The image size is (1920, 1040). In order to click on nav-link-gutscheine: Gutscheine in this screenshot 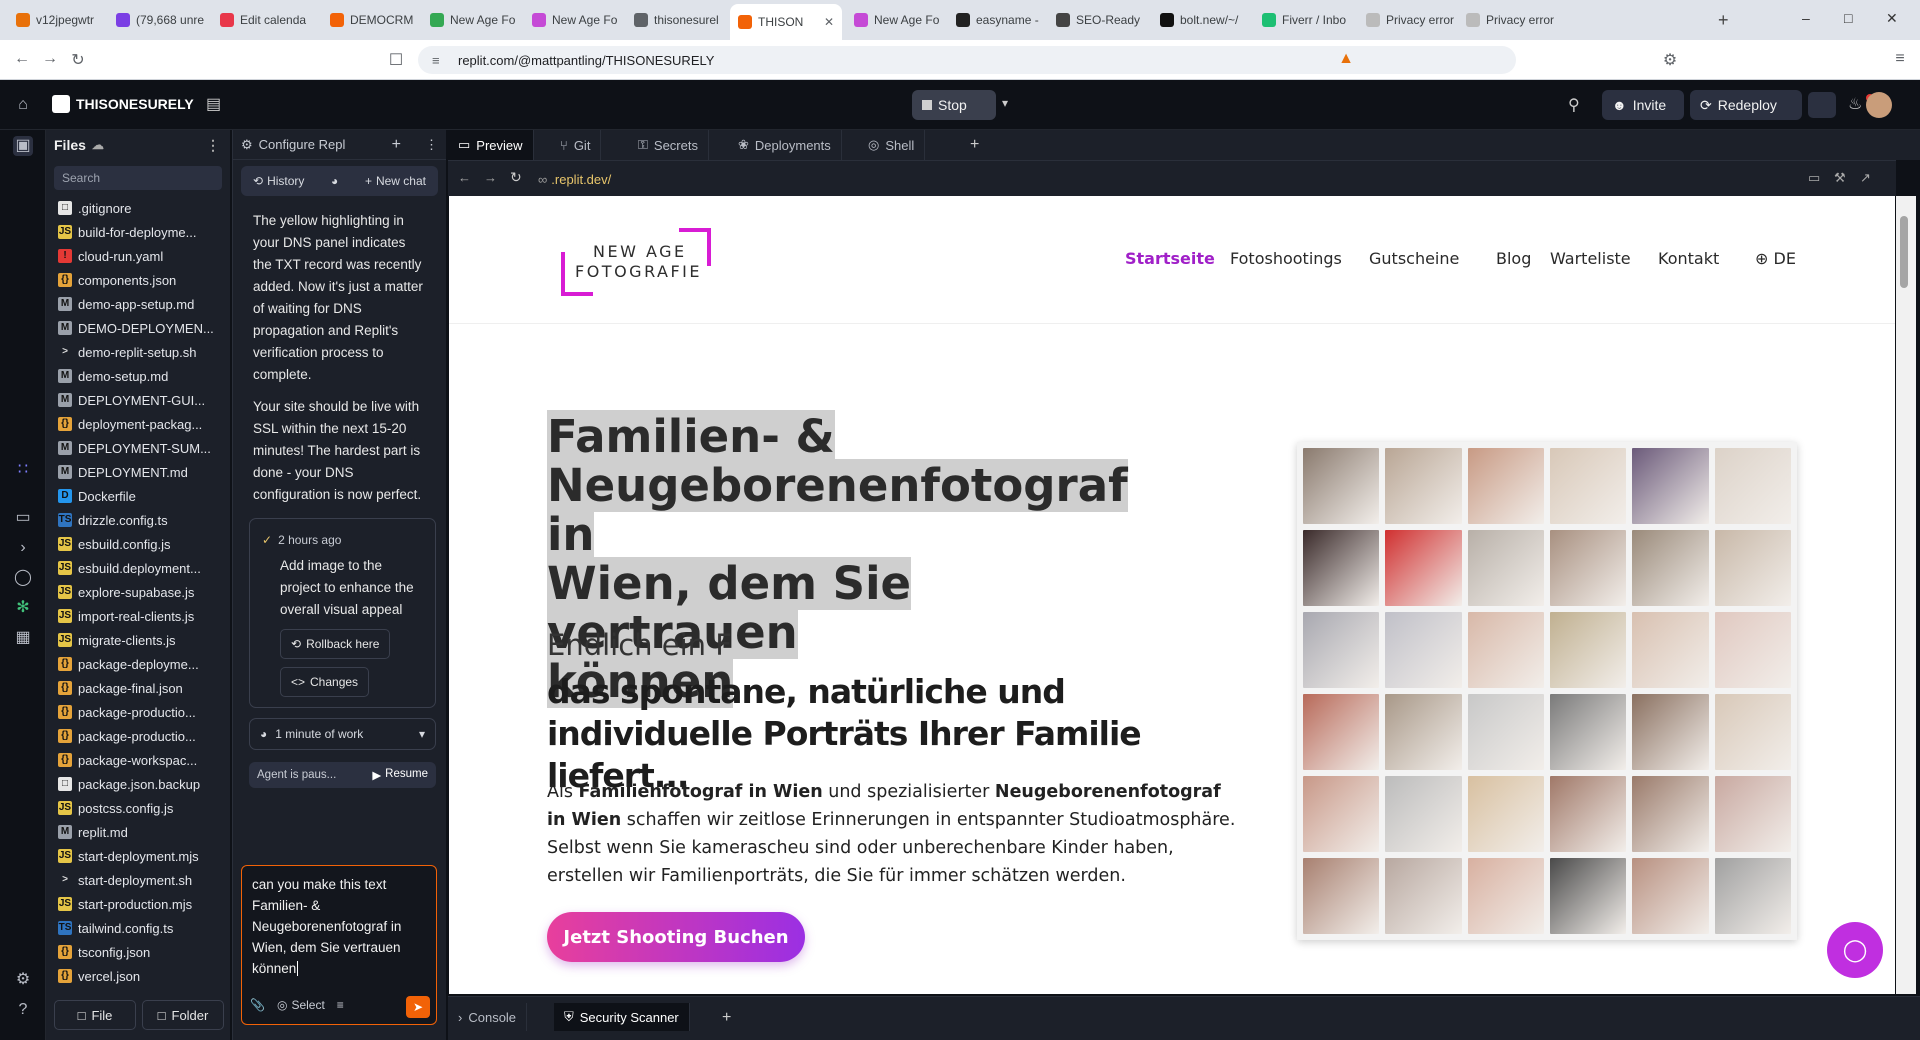, I will do `click(1414, 258)`.